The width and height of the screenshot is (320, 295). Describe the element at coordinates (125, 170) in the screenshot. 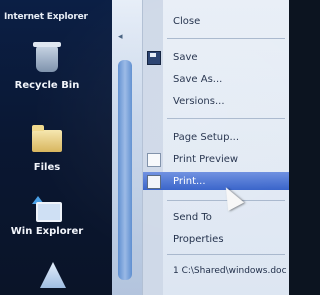

I see `scrollbar` at that location.